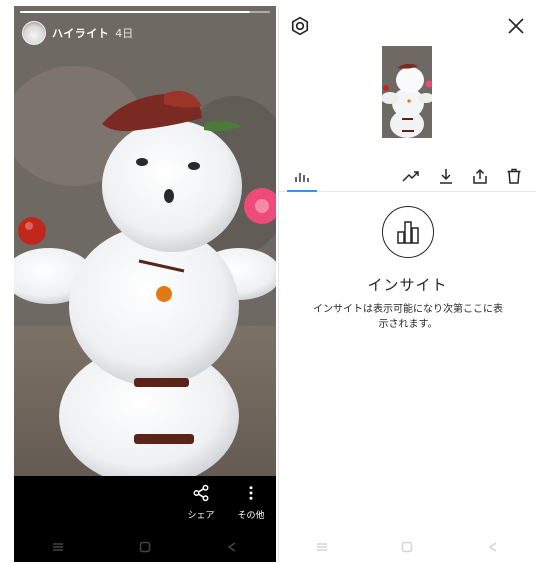 Image resolution: width=550 pixels, height=563 pixels. I want to click on tab-insights, so click(302, 176).